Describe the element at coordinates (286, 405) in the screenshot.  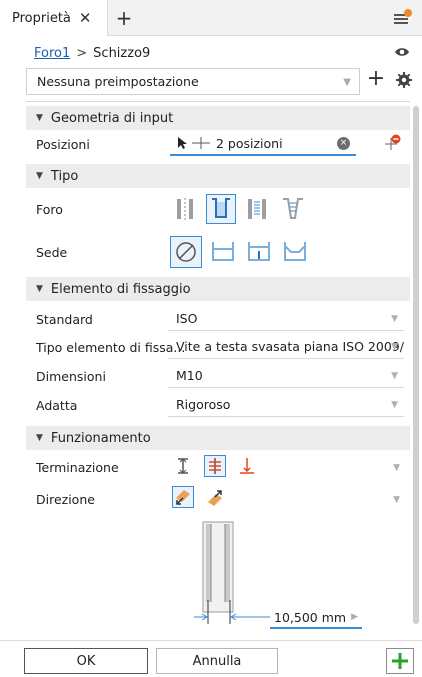
I see `fit-dropdown: Rigoroso ▼` at that location.